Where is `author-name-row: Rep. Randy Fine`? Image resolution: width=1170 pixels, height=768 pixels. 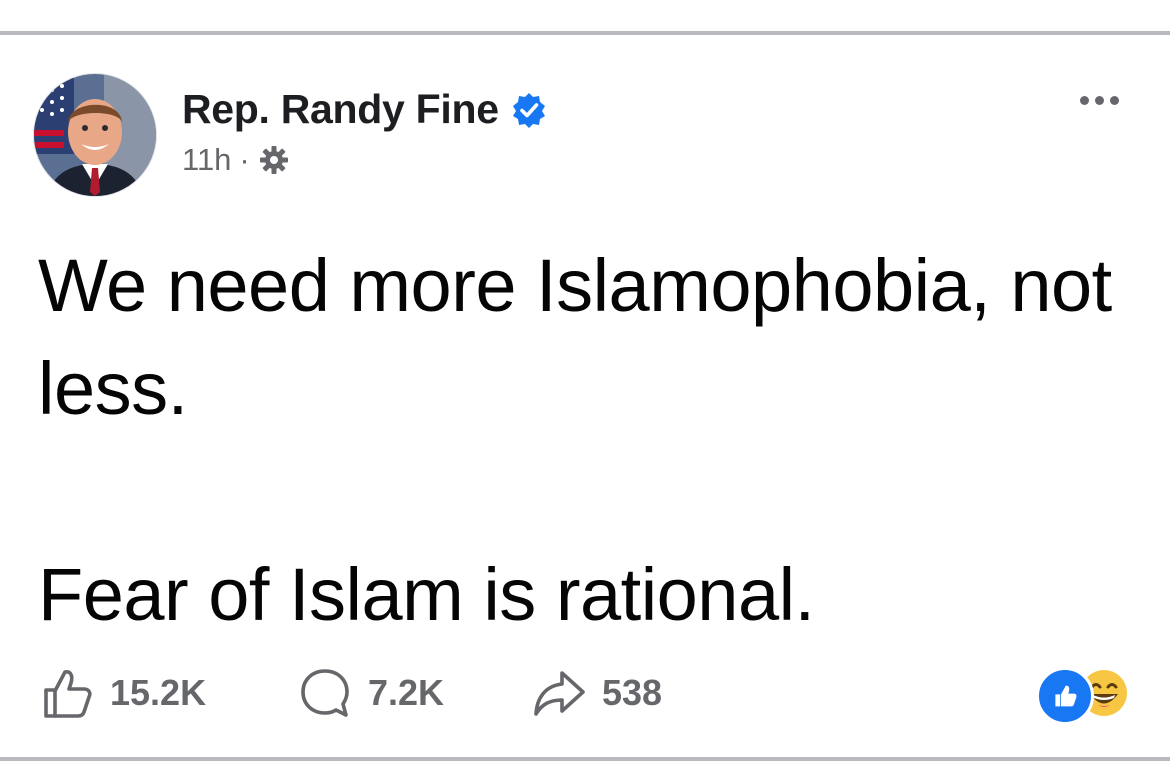 author-name-row: Rep. Randy Fine is located at coordinates (364, 109).